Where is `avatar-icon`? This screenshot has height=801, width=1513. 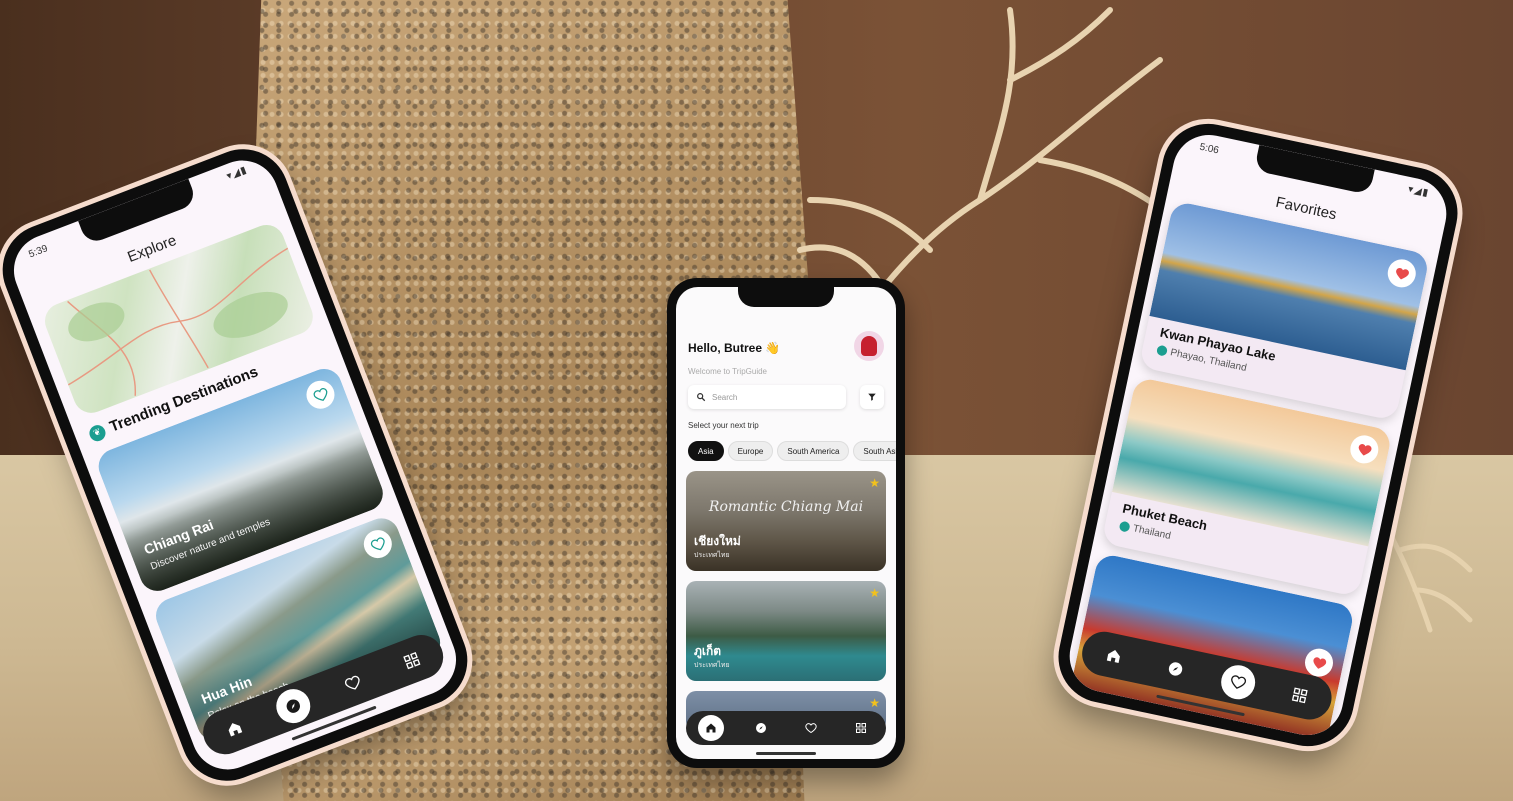
avatar-icon is located at coordinates (869, 346).